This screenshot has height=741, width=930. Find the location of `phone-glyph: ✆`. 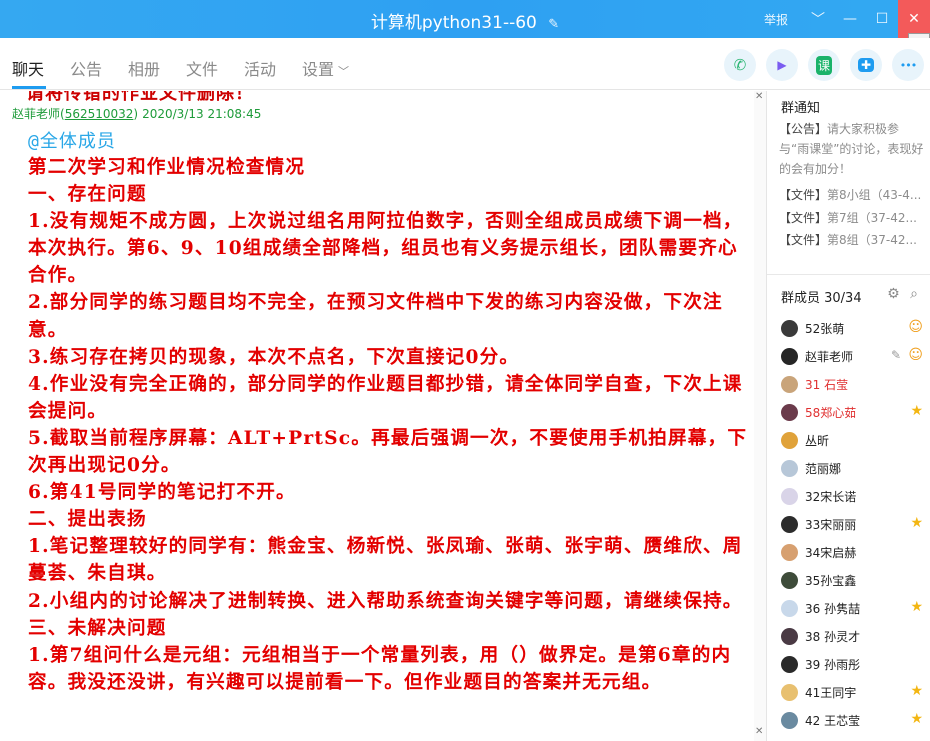

phone-glyph: ✆ is located at coordinates (740, 65).